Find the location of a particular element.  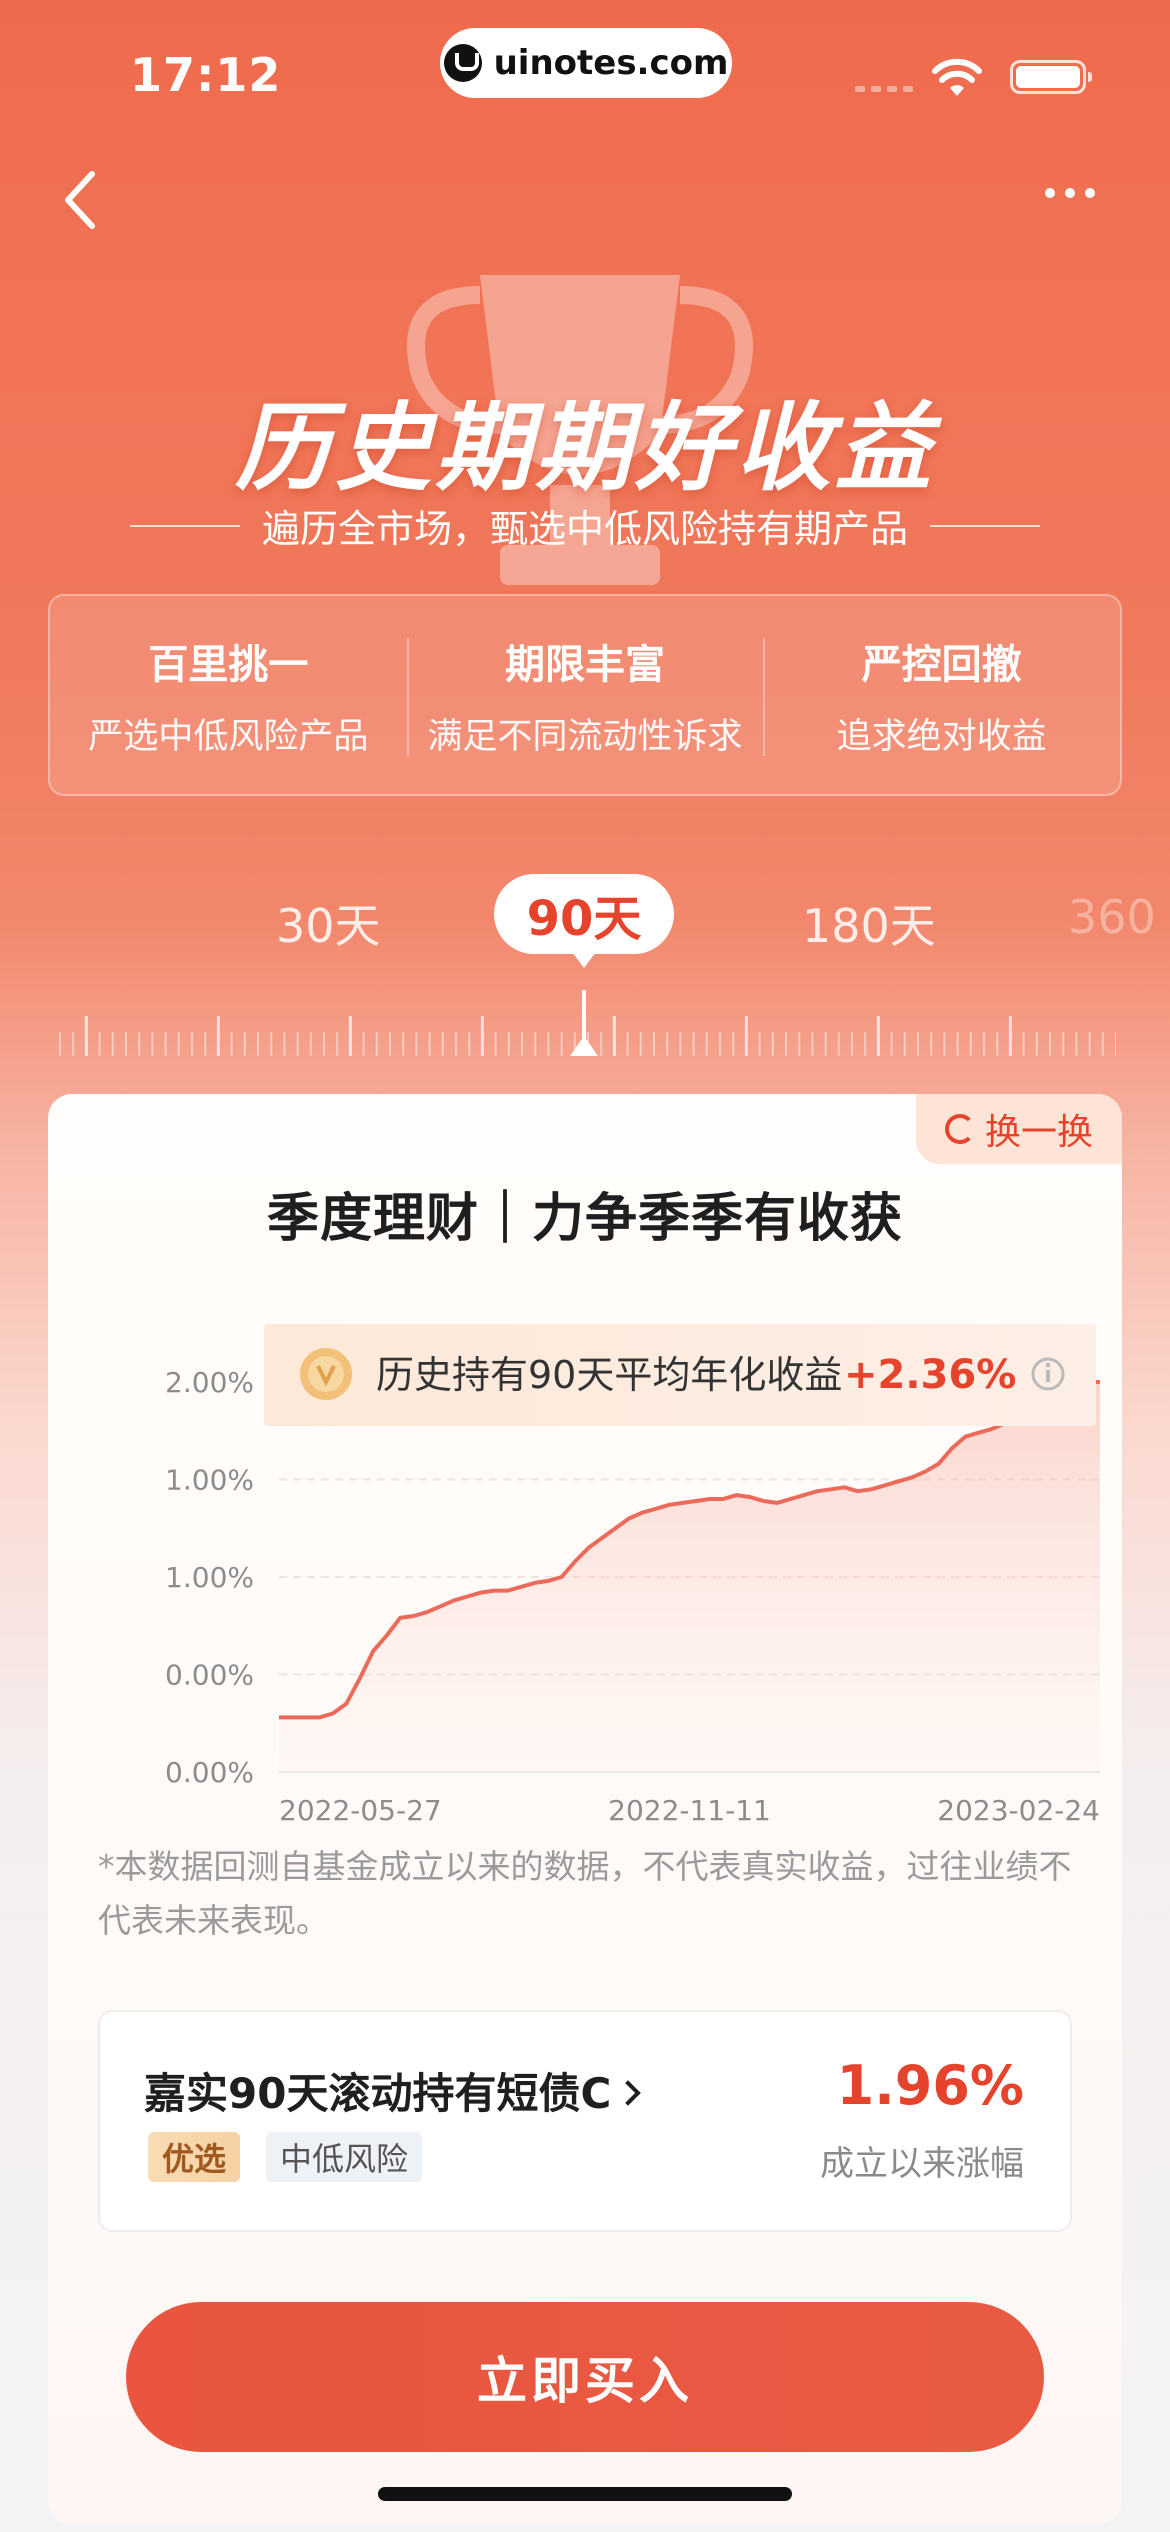

tag-selected: 优选 is located at coordinates (194, 2157).